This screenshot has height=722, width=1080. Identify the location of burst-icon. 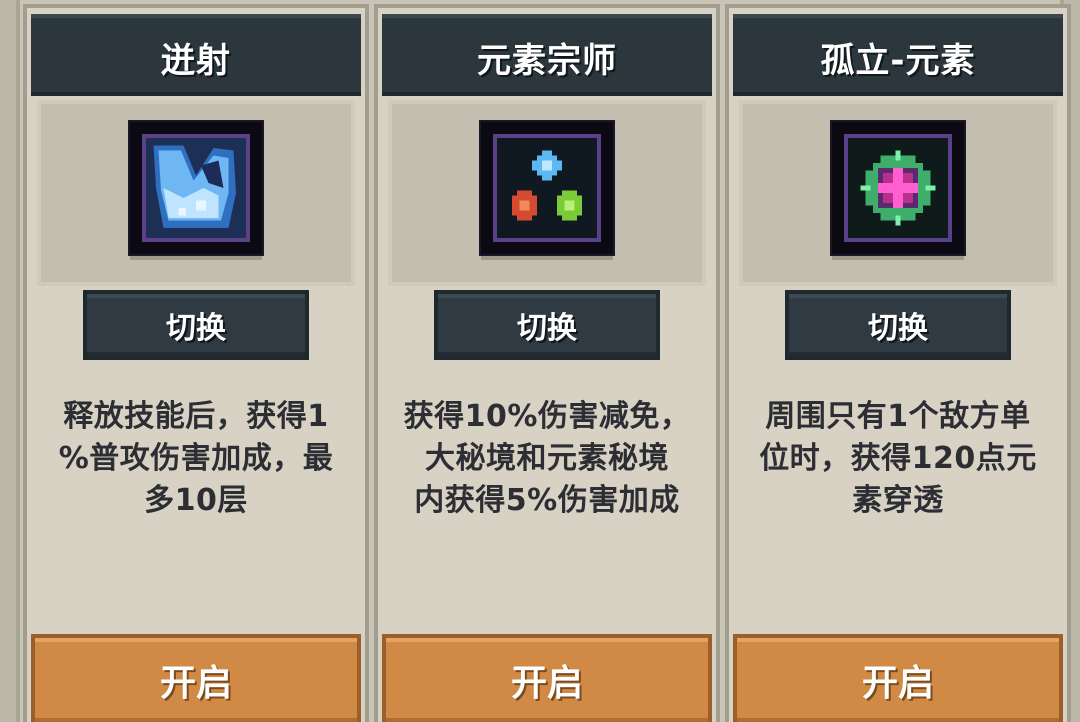
(196, 188).